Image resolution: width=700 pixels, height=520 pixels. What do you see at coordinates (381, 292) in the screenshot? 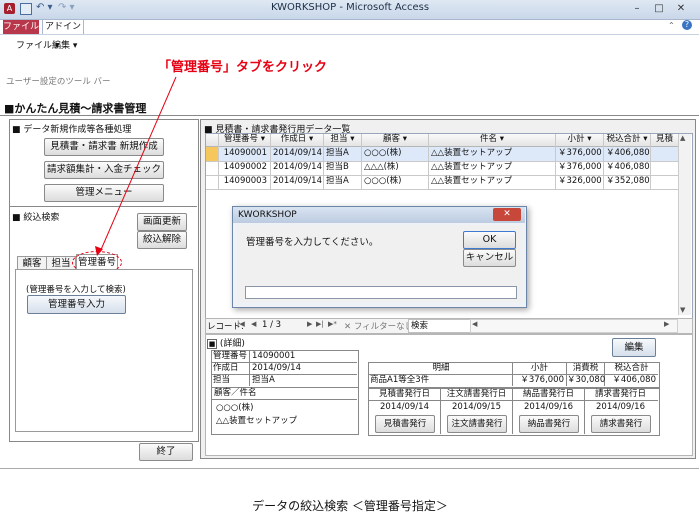
I see `dialog-input-field` at bounding box center [381, 292].